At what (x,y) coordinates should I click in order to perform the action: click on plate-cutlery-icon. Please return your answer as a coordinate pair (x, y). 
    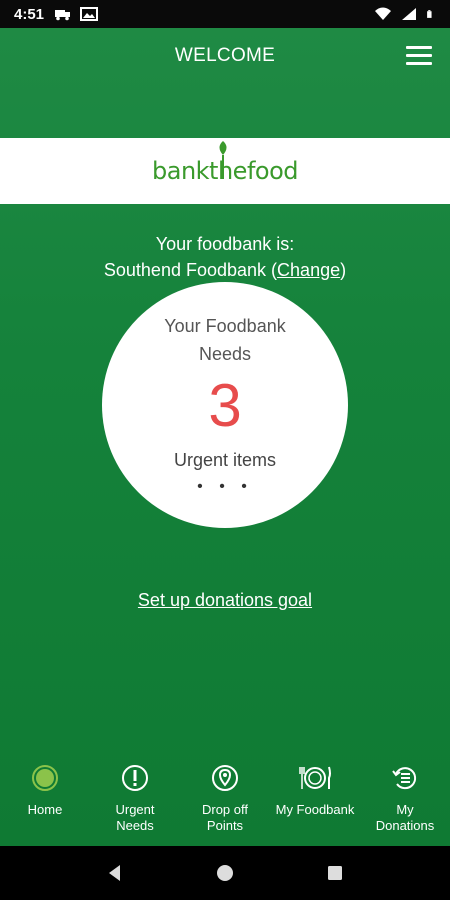
    Looking at the image, I should click on (315, 777).